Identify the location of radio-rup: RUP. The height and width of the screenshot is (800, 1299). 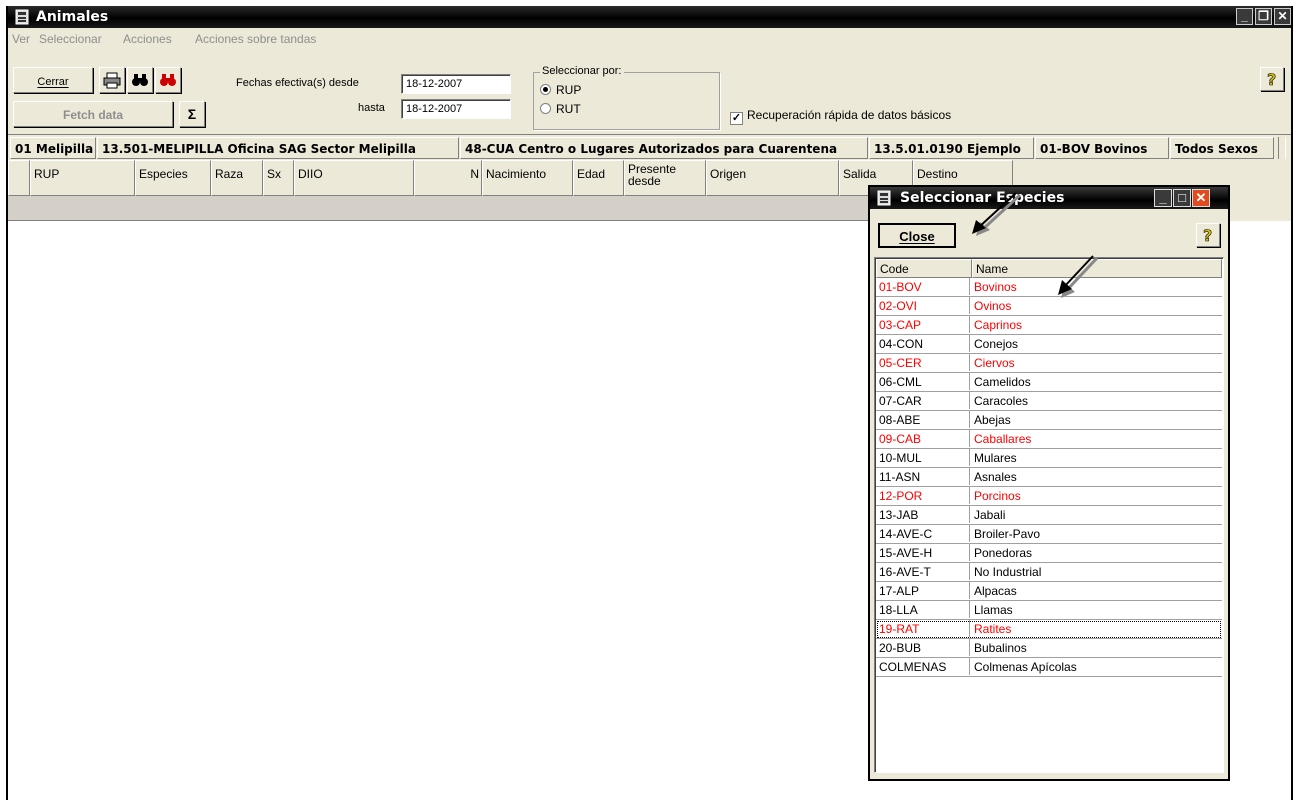
(560, 90).